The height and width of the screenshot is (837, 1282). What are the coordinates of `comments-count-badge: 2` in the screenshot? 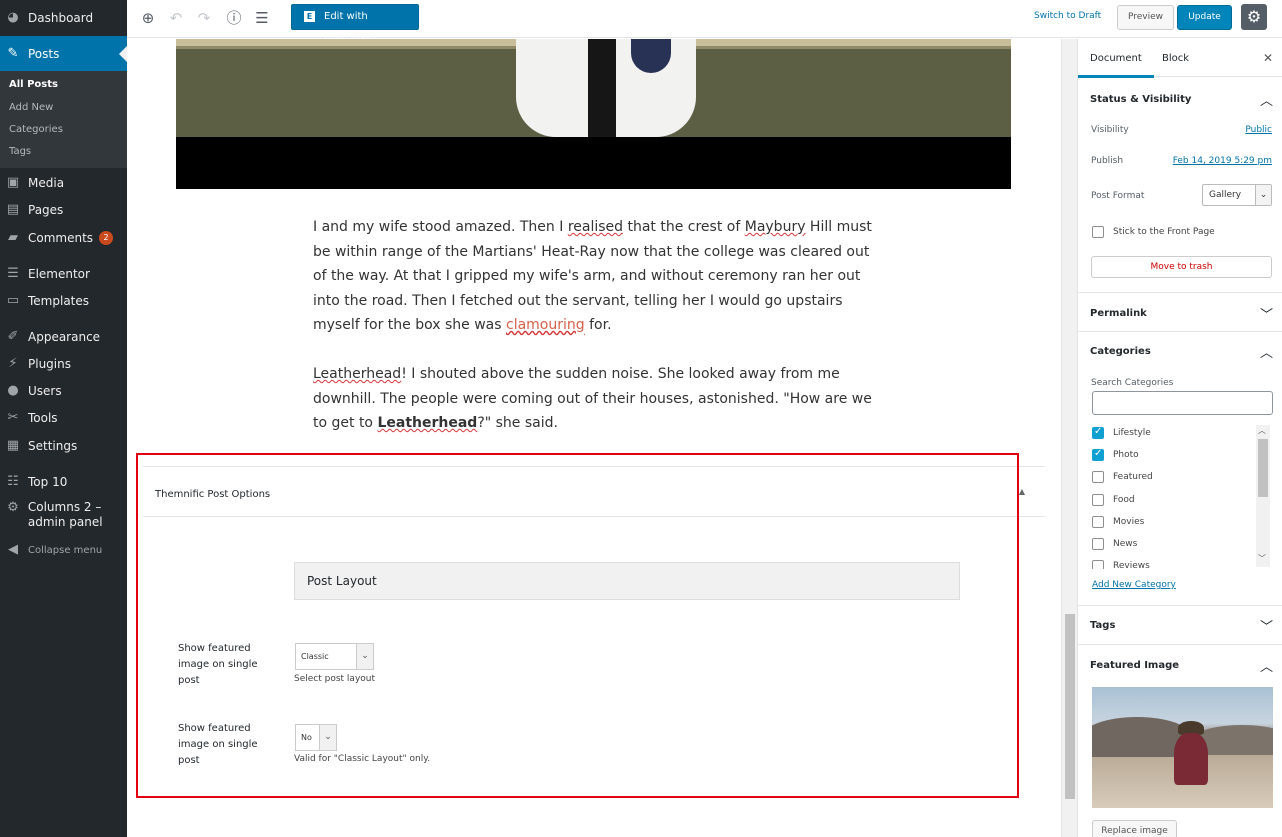 It's located at (106, 238).